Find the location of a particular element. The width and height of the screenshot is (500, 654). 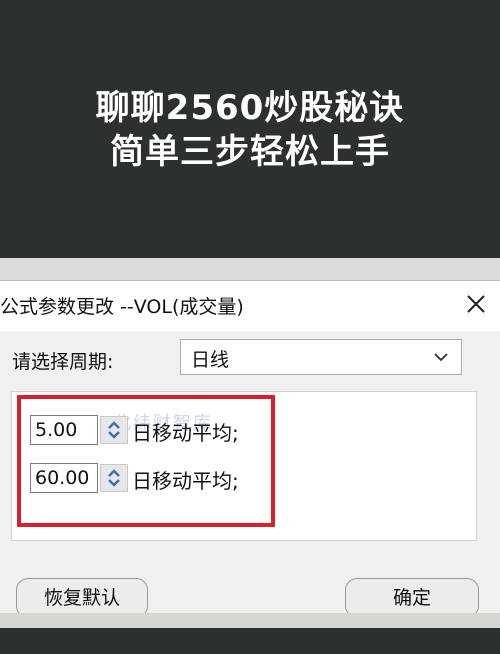

close-button is located at coordinates (476, 304).